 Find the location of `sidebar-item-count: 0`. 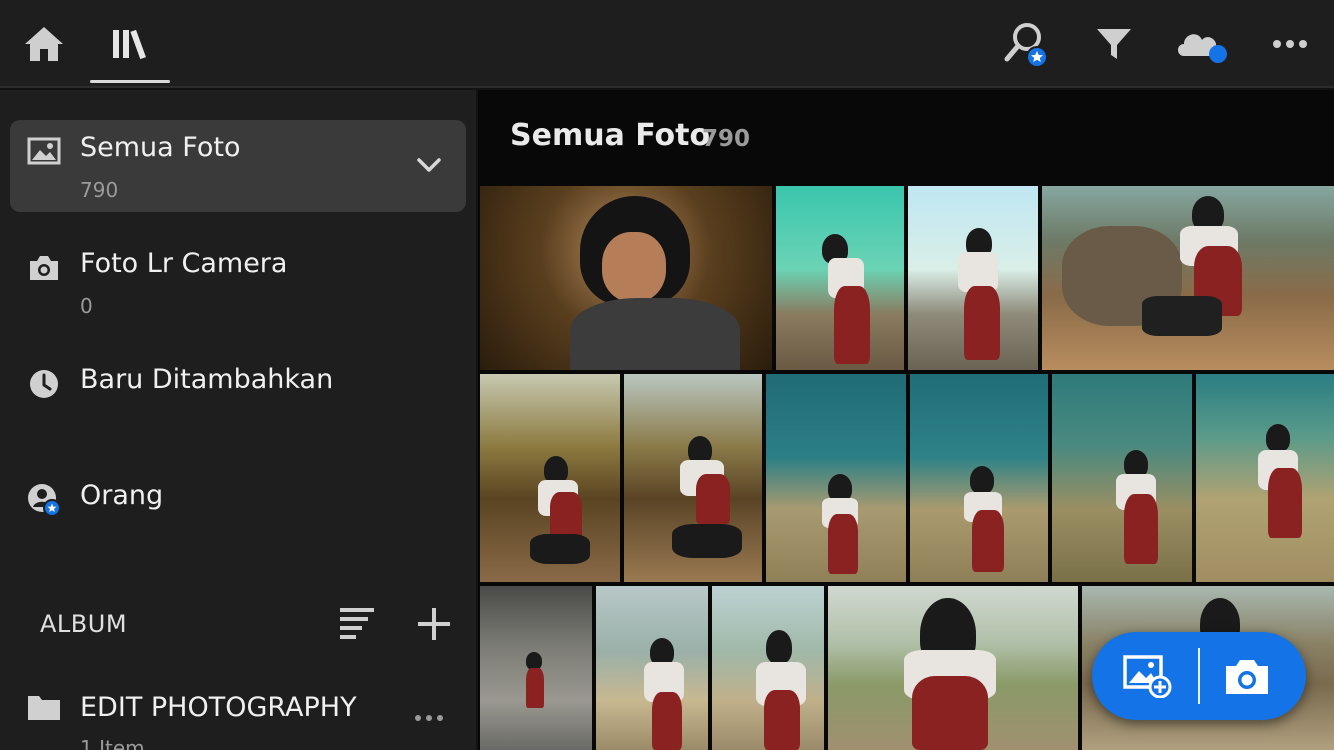

sidebar-item-count: 0 is located at coordinates (86, 306).